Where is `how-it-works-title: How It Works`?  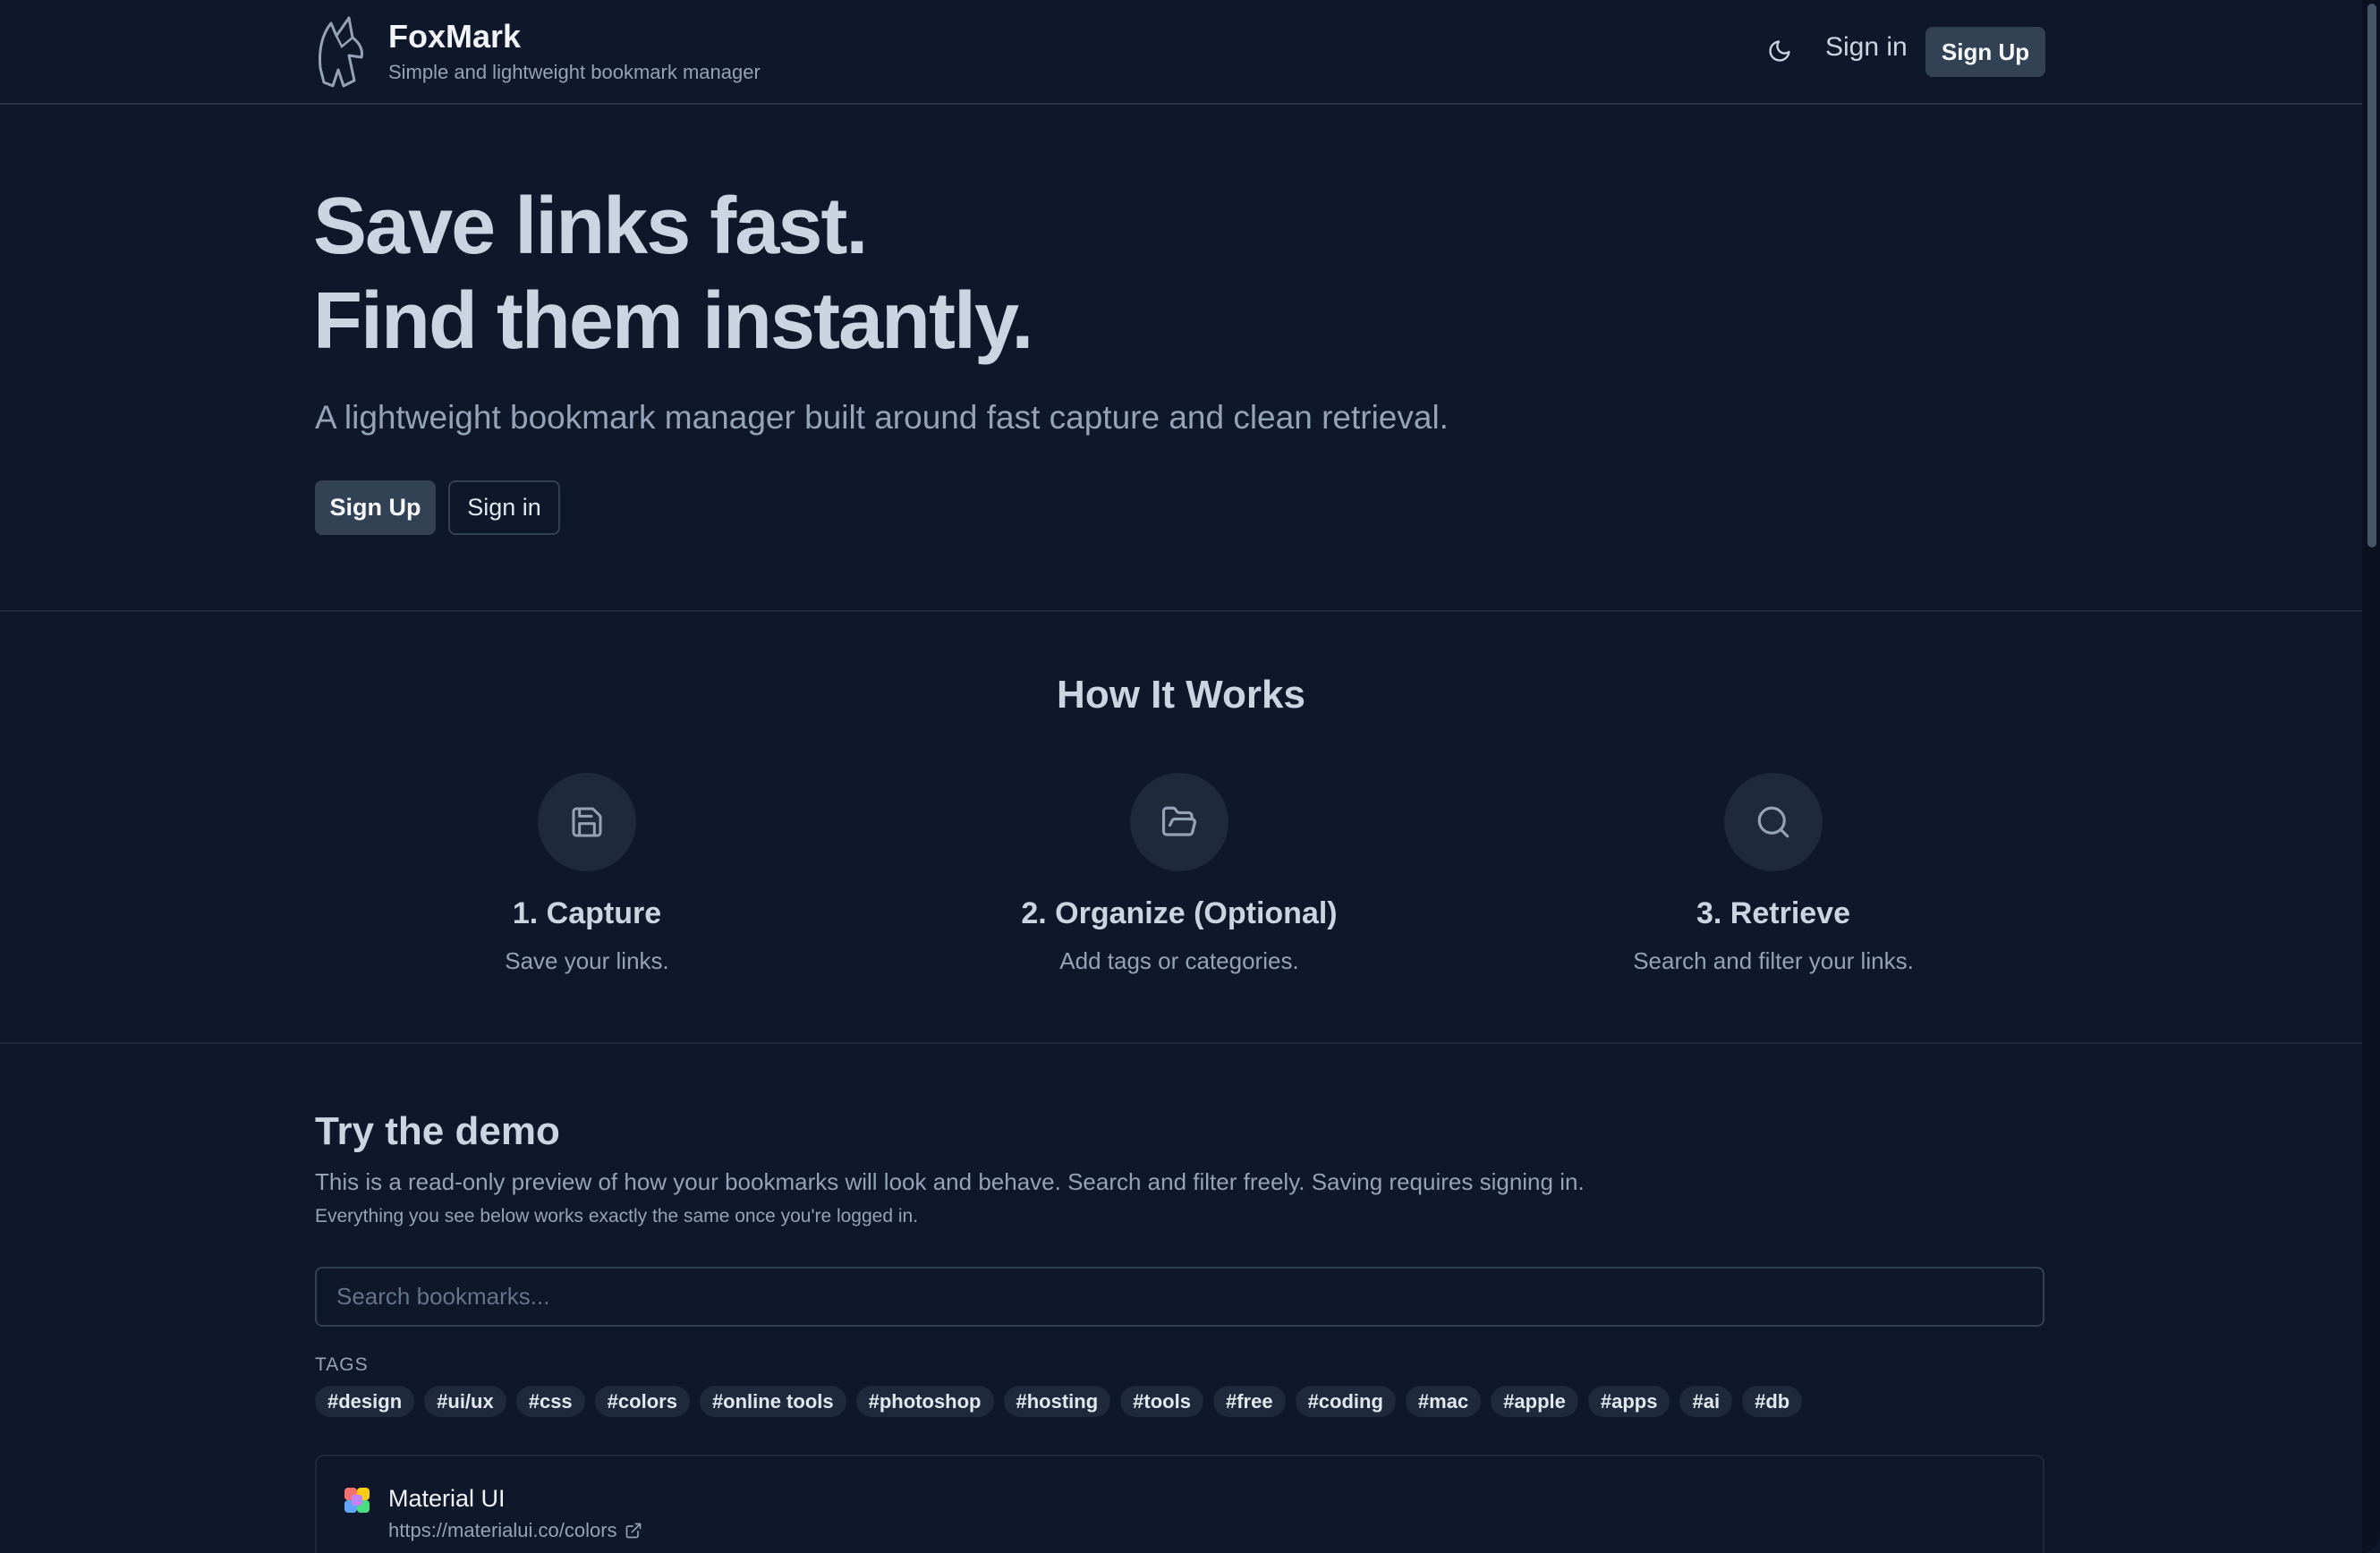
how-it-works-title: How It Works is located at coordinates (1181, 695).